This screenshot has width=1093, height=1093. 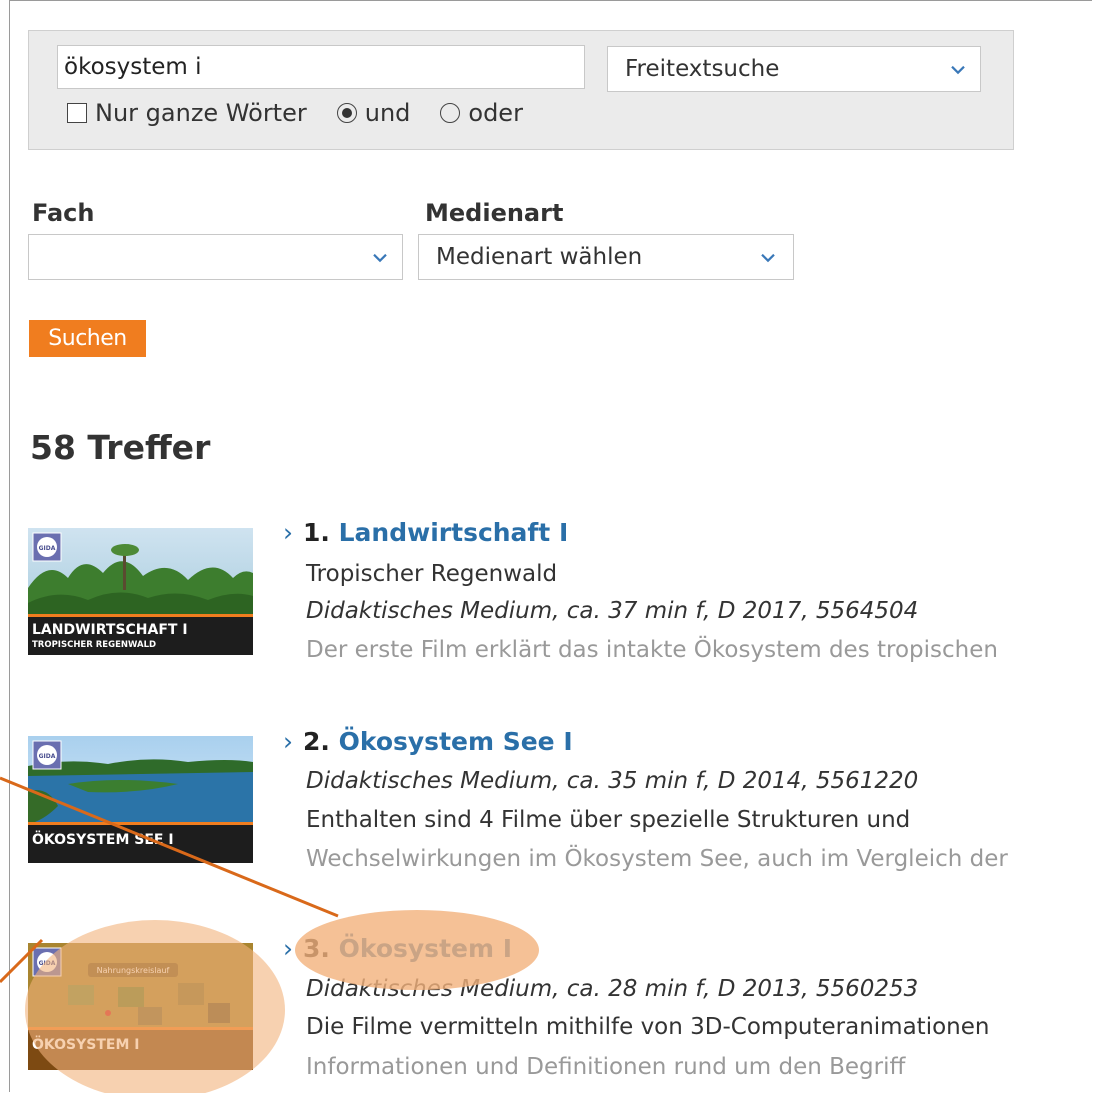 I want to click on subject-select, so click(x=215, y=257).